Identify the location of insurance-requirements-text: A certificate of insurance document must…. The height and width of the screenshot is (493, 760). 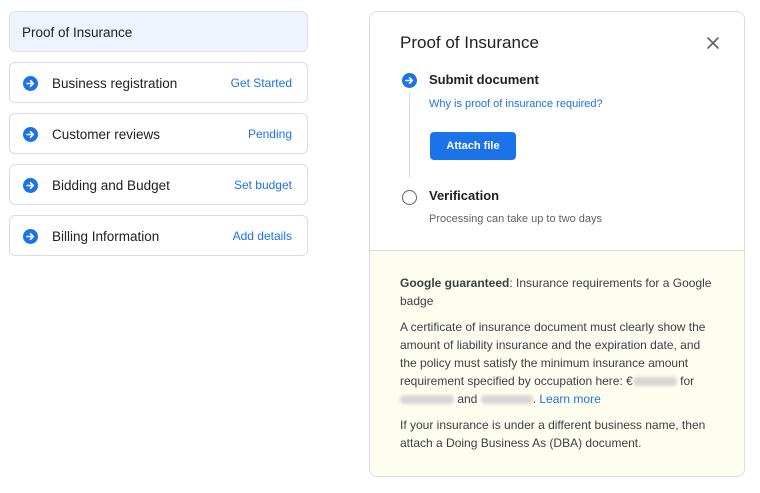
(559, 363).